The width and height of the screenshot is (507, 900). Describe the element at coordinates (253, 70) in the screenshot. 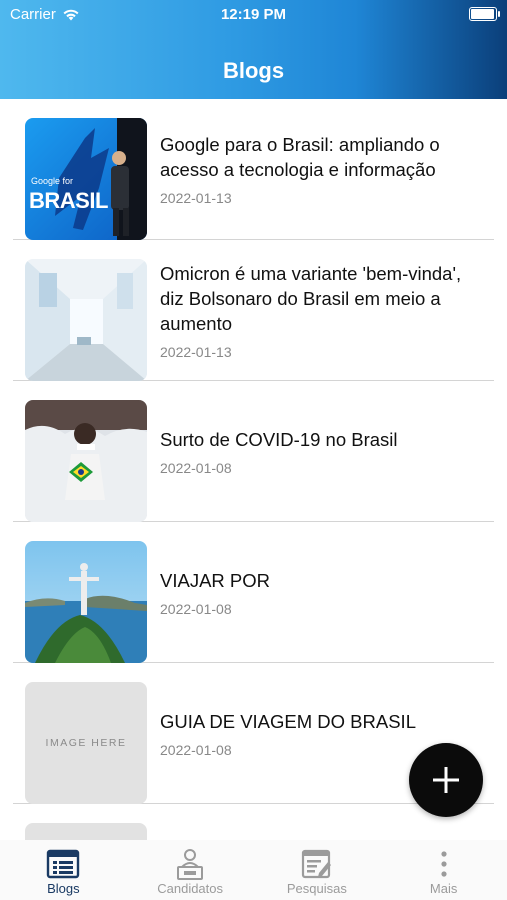

I see `page-title: Blogs` at that location.